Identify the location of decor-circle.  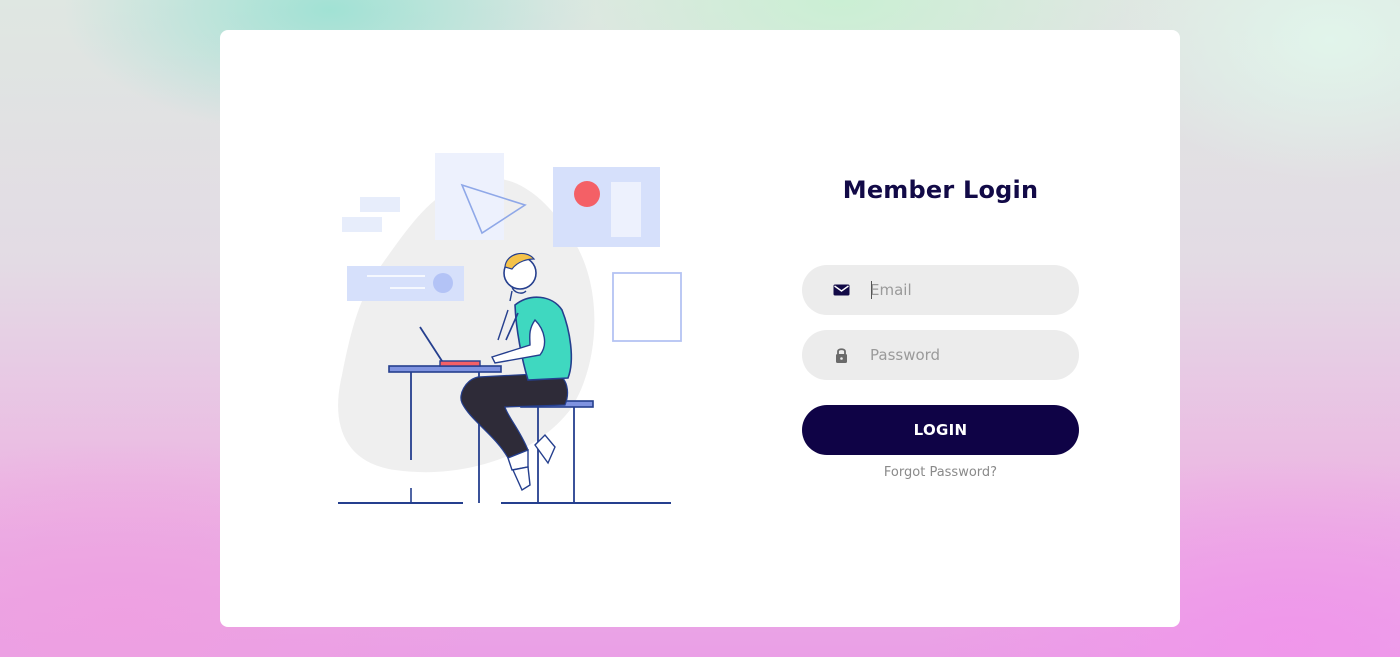
(630, 331).